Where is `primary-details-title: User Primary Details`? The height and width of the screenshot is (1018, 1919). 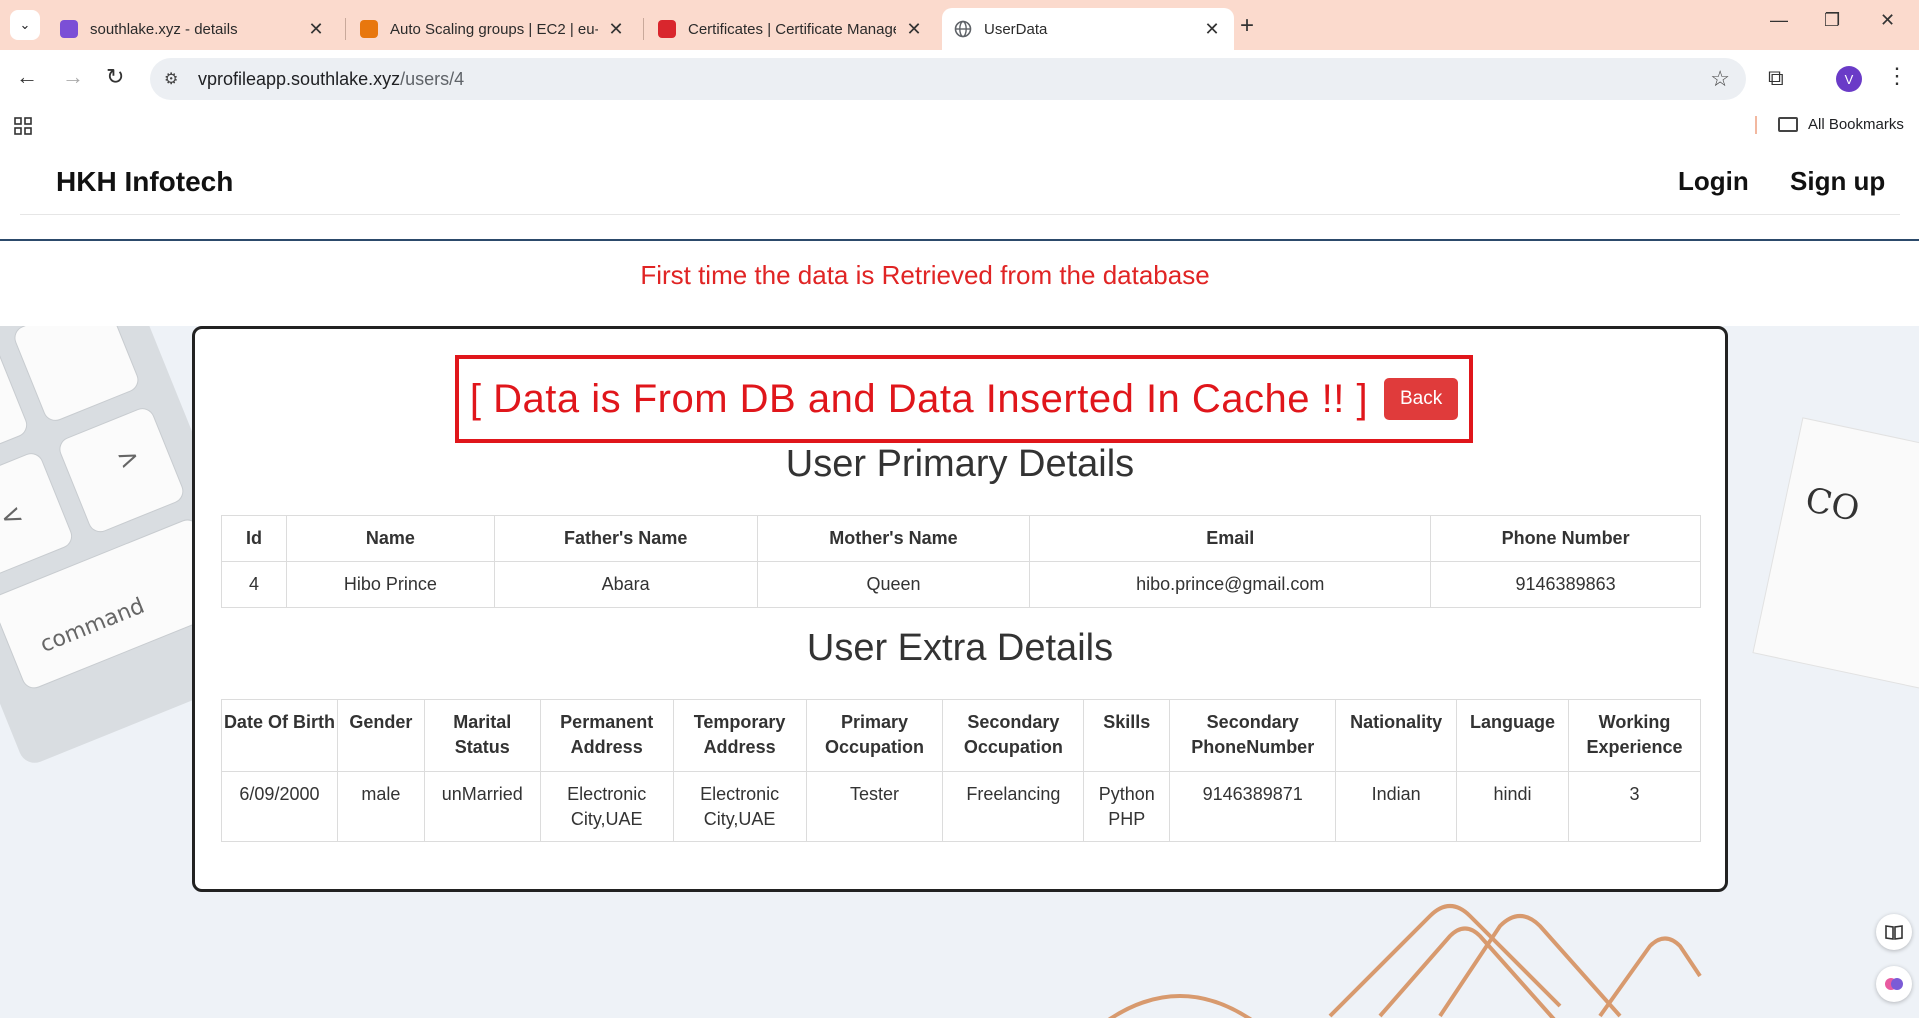
primary-details-title: User Primary Details is located at coordinates (960, 464).